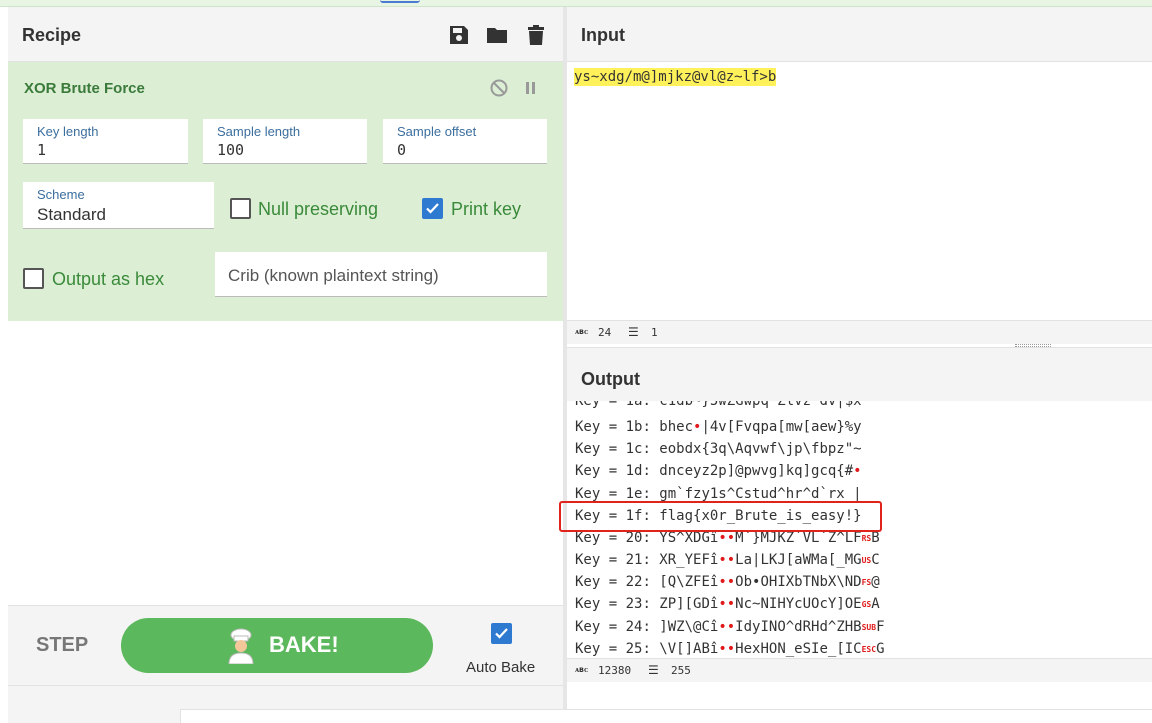 This screenshot has width=1152, height=723. Describe the element at coordinates (859, 670) in the screenshot. I see `output-stats: ᴀʙᴄ 12380 ☰ 255` at that location.